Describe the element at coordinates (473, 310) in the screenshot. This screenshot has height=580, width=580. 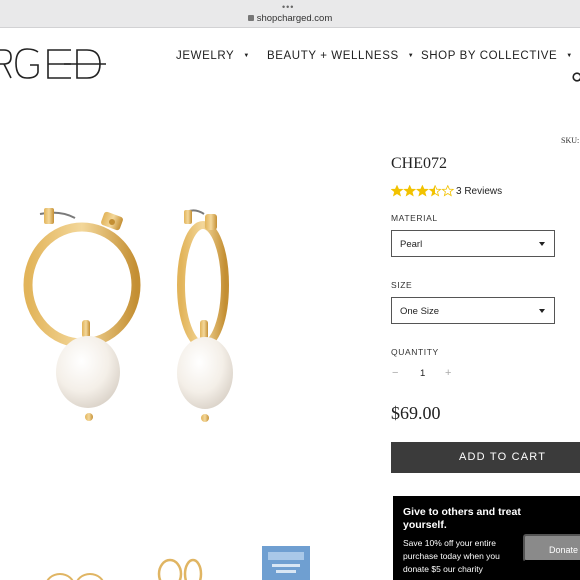
I see `size-select: One Size` at that location.